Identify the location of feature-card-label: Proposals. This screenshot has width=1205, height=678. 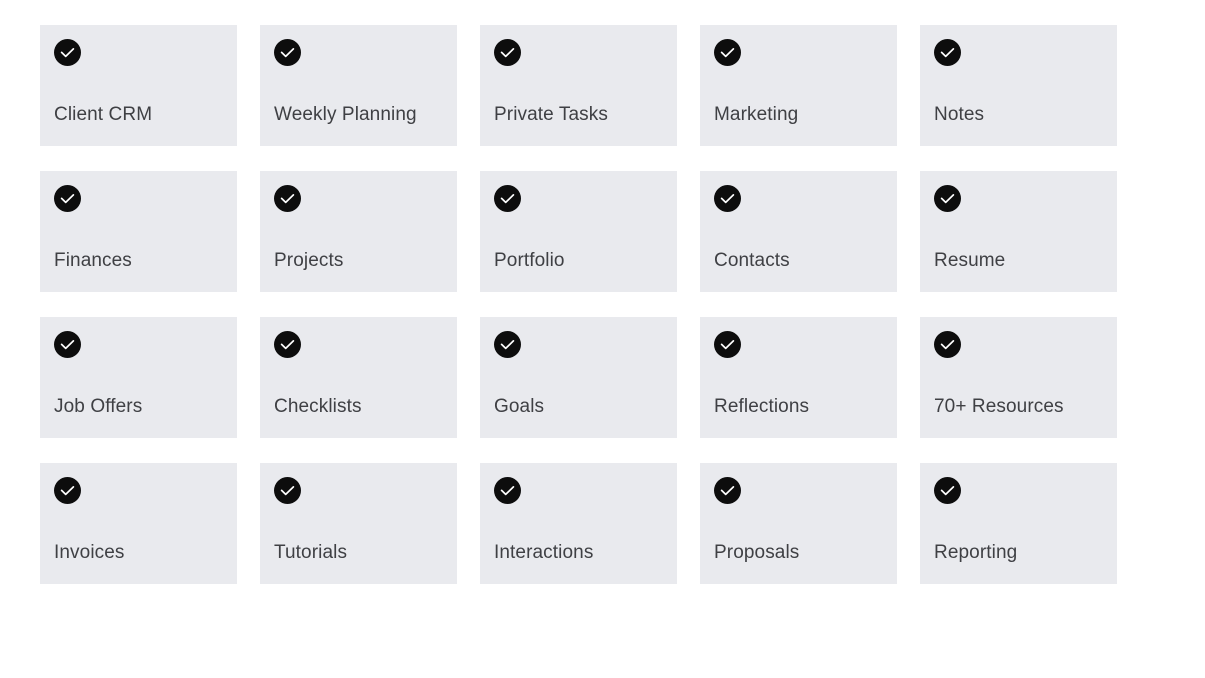
(757, 553).